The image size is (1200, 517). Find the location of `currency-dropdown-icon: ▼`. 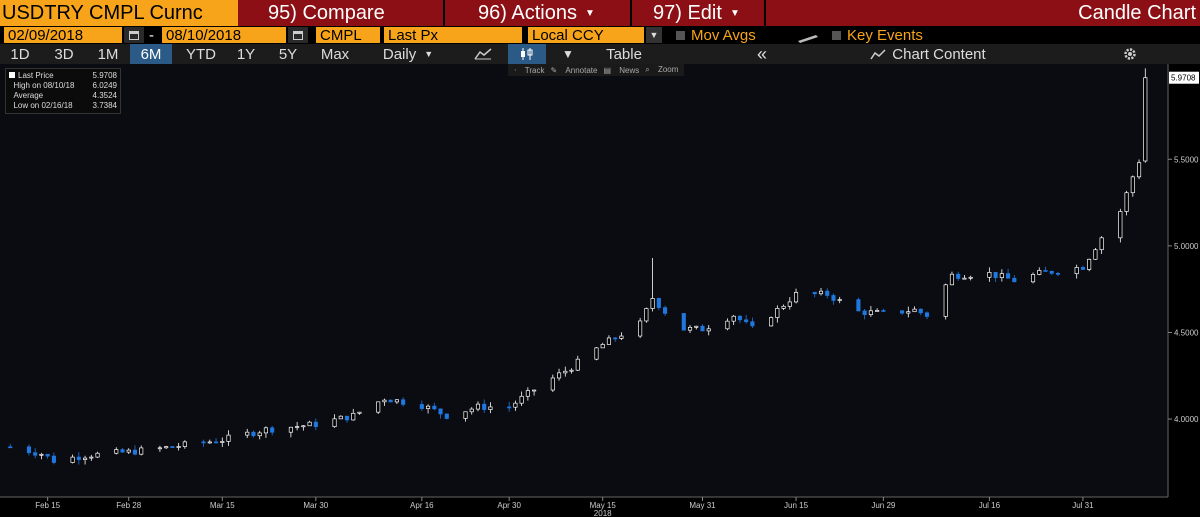

currency-dropdown-icon: ▼ is located at coordinates (654, 35).